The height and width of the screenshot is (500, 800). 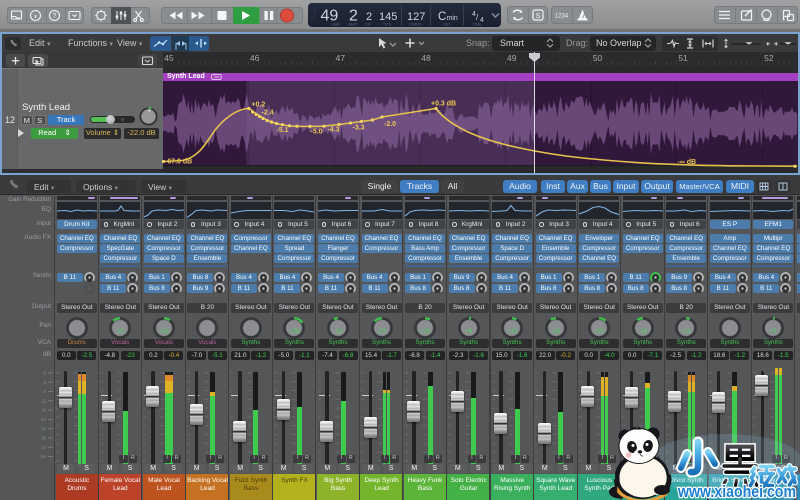 What do you see at coordinates (44, 410) in the screenshot?
I see `svg-text: 18` at bounding box center [44, 410].